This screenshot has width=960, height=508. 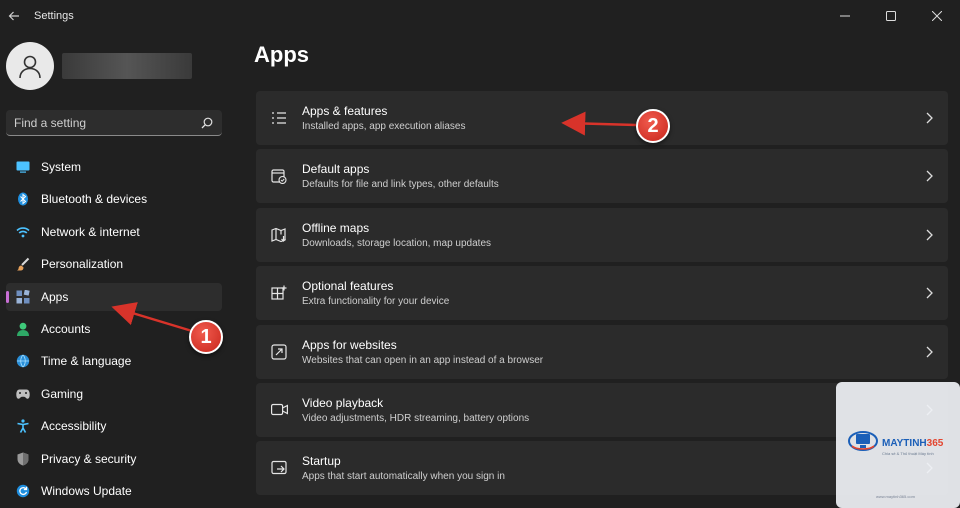 I want to click on globe-clock-icon, so click(x=23, y=361).